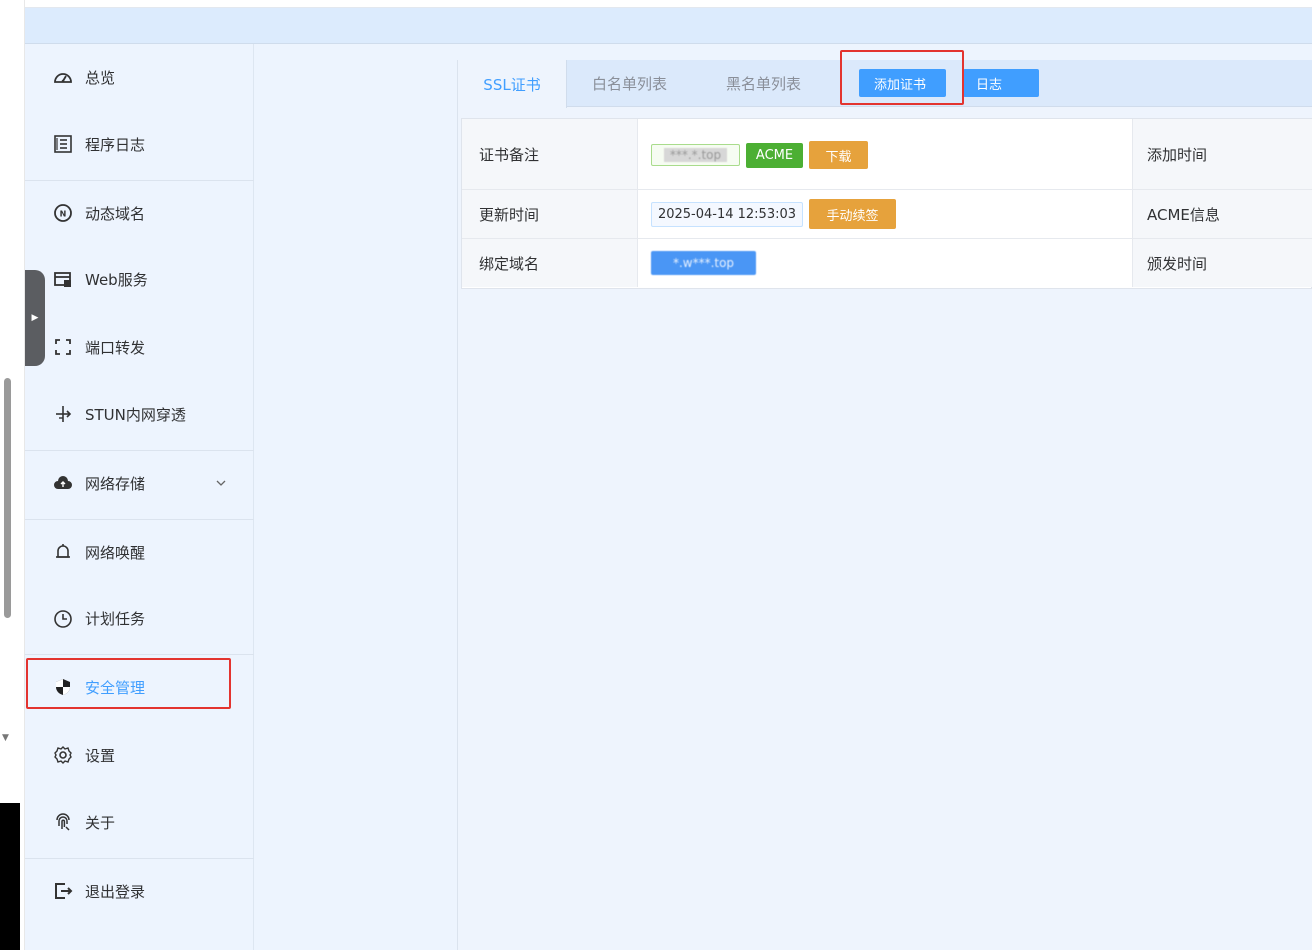 This screenshot has height=950, width=1312. Describe the element at coordinates (139, 77) in the screenshot. I see `sidebar-item-overview: 总览` at that location.